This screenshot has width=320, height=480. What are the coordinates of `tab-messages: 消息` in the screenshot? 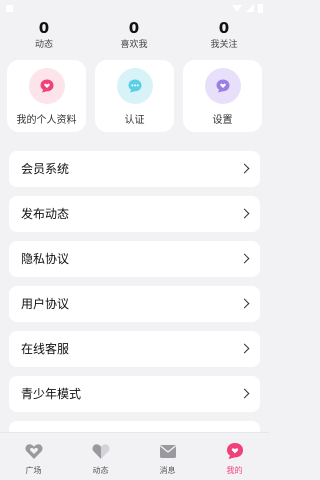 It's located at (167, 456).